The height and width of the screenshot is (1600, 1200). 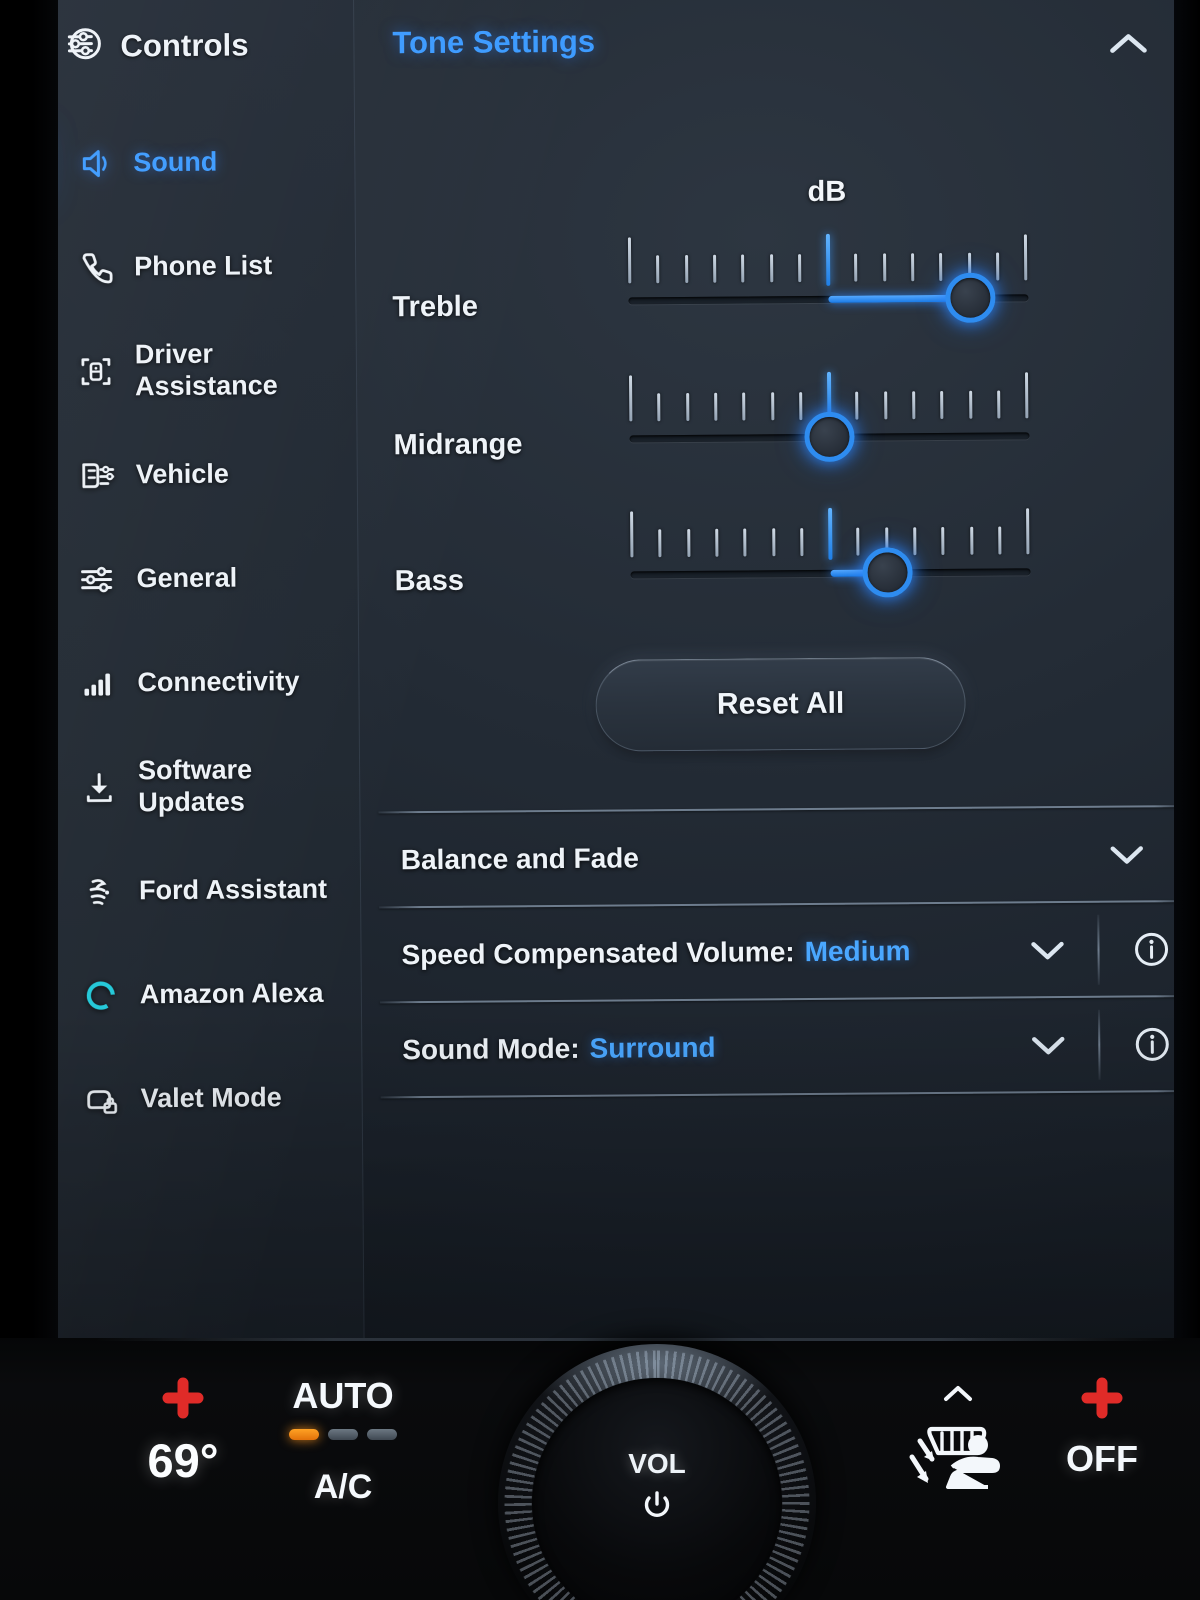 What do you see at coordinates (1102, 1458) in the screenshot?
I see `fan-status-label: OFF` at bounding box center [1102, 1458].